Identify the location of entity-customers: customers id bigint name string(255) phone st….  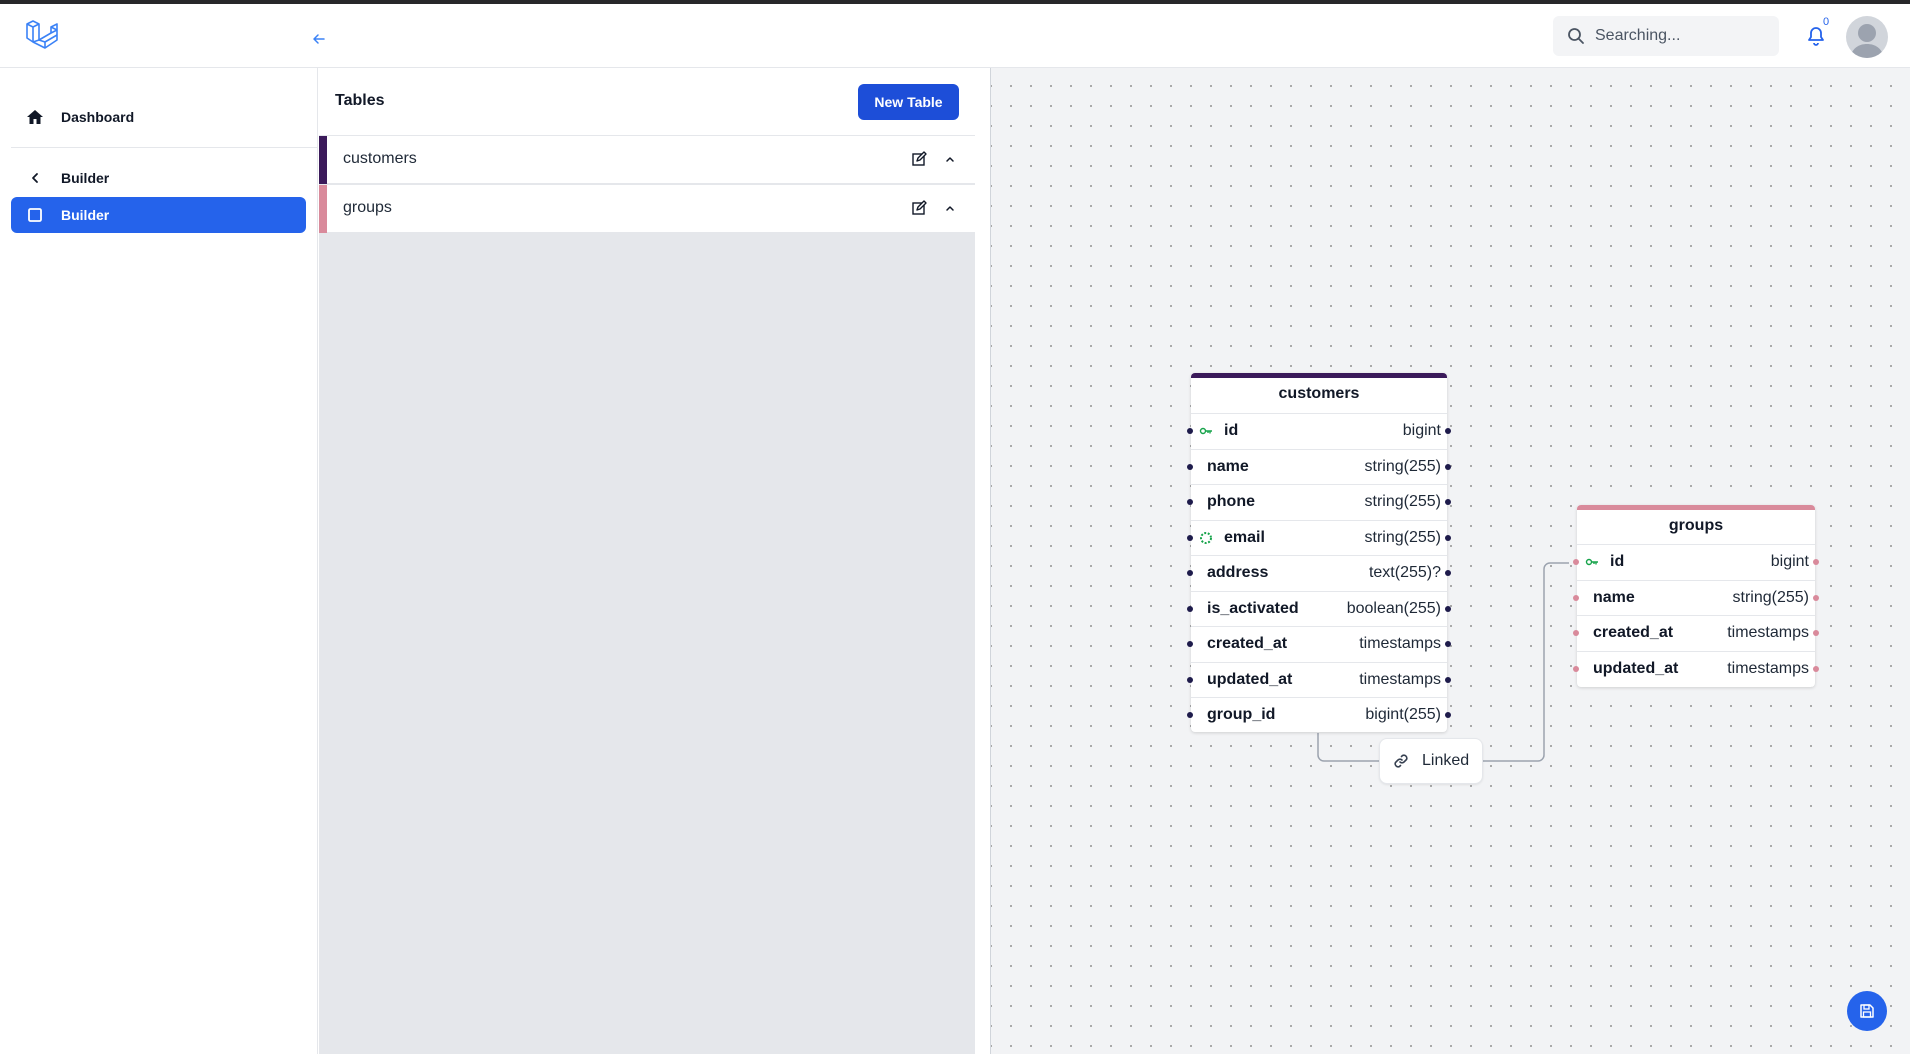
(1319, 552).